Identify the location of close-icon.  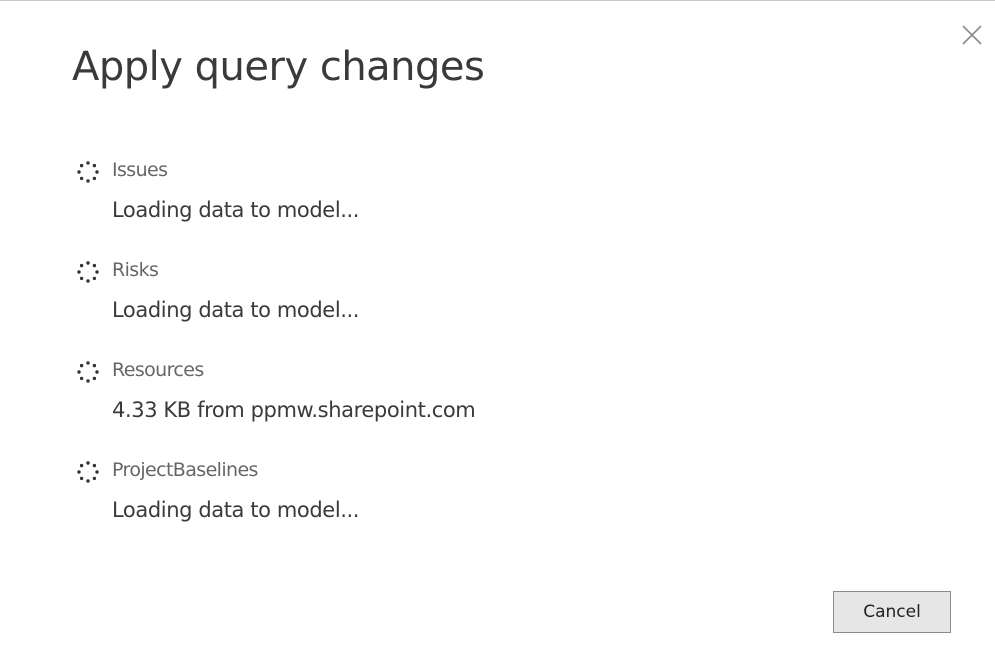
(972, 35).